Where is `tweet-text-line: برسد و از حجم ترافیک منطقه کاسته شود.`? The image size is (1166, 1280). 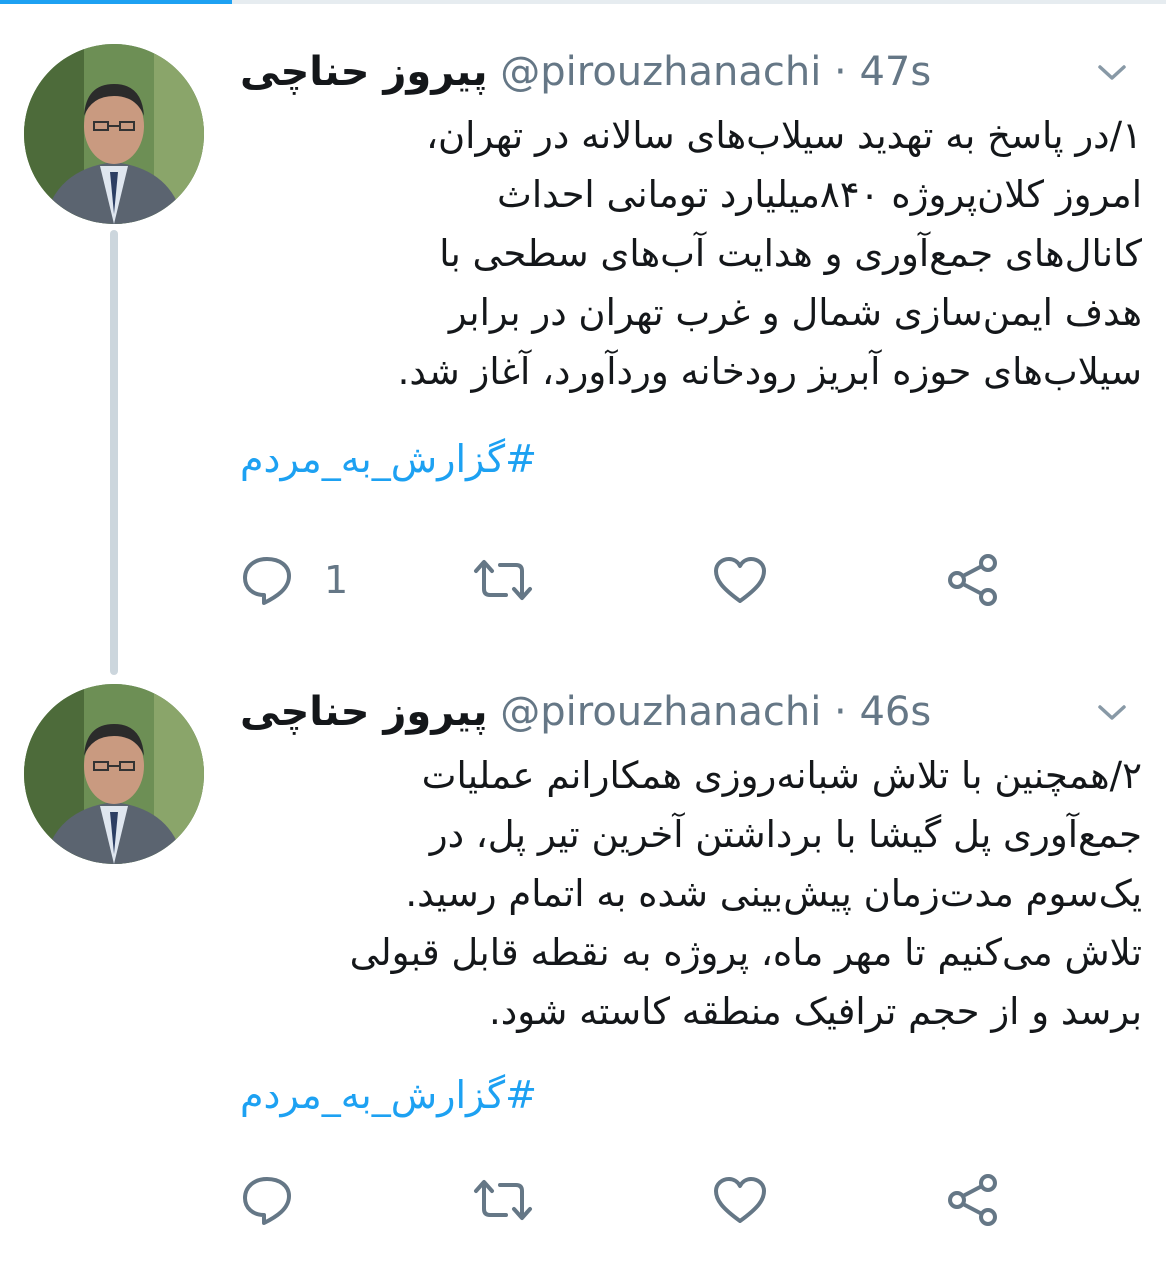 tweet-text-line: برسد و از حجم ترافیک منطقه کاسته شود. is located at coordinates (815, 1011).